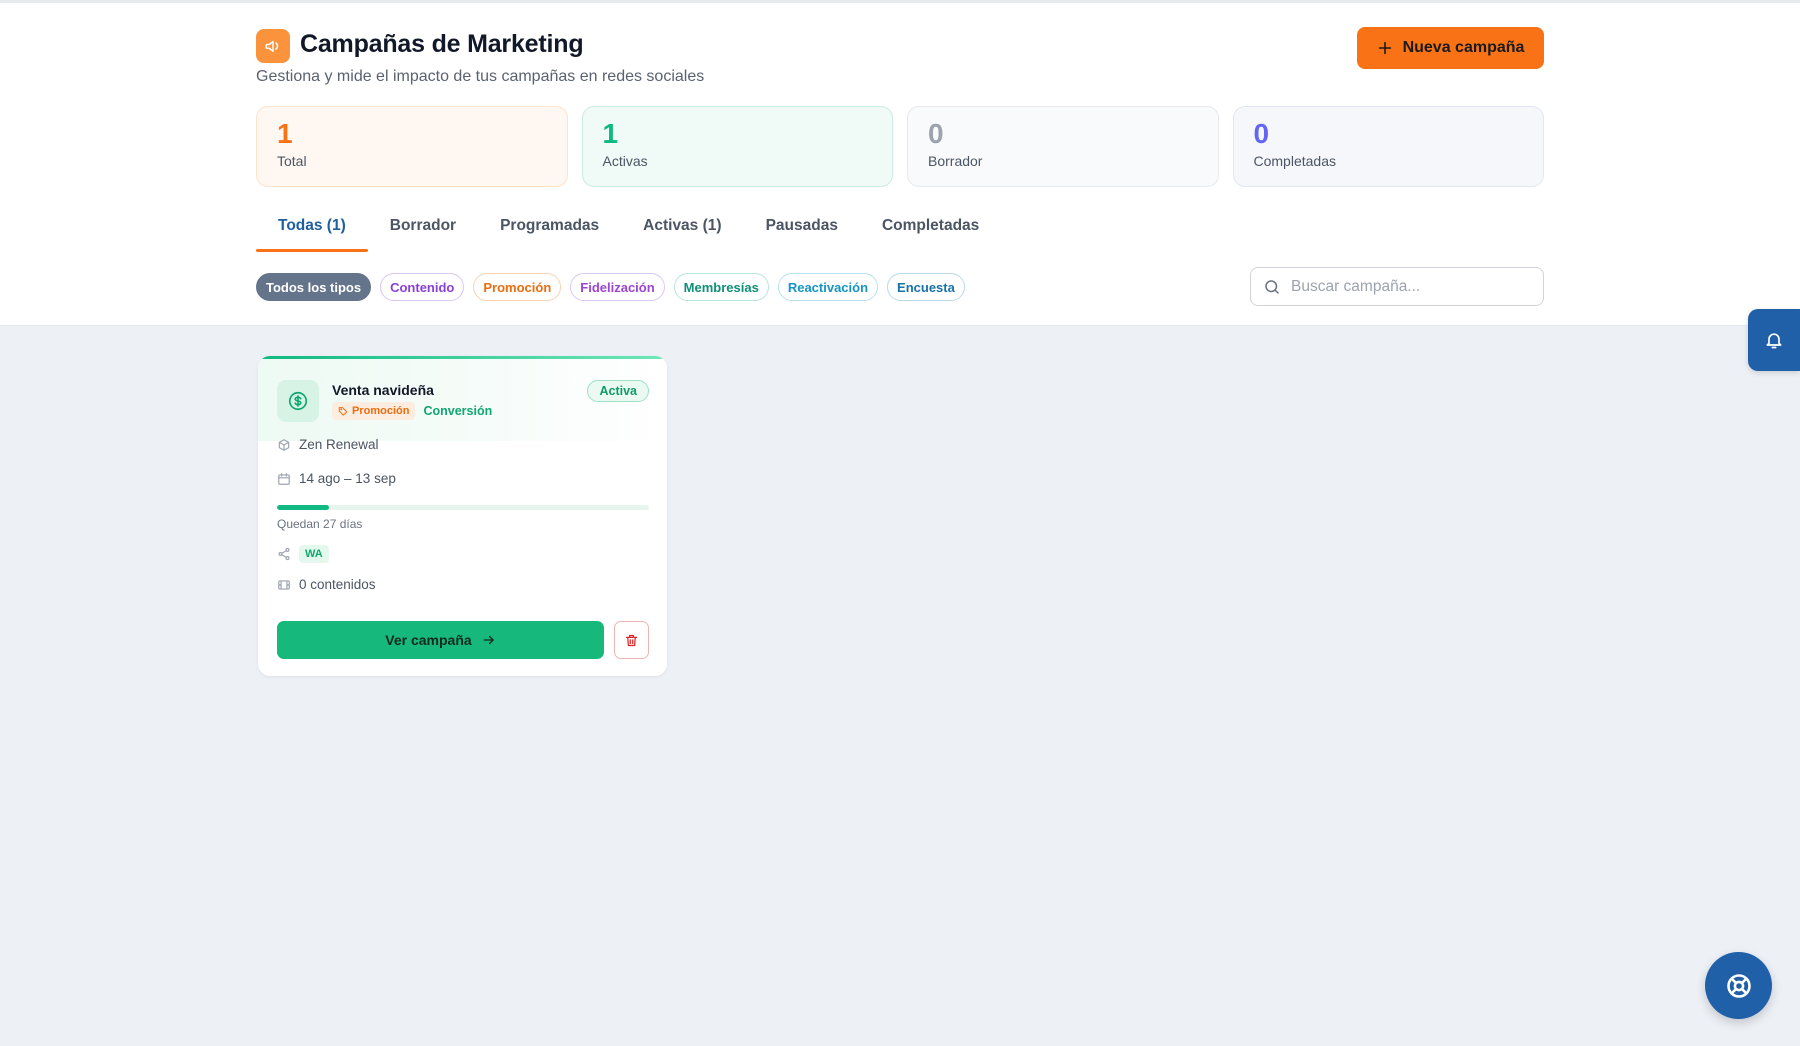 Image resolution: width=1800 pixels, height=1046 pixels. Describe the element at coordinates (339, 444) in the screenshot. I see `campaign-brand: Zen Renewal` at that location.